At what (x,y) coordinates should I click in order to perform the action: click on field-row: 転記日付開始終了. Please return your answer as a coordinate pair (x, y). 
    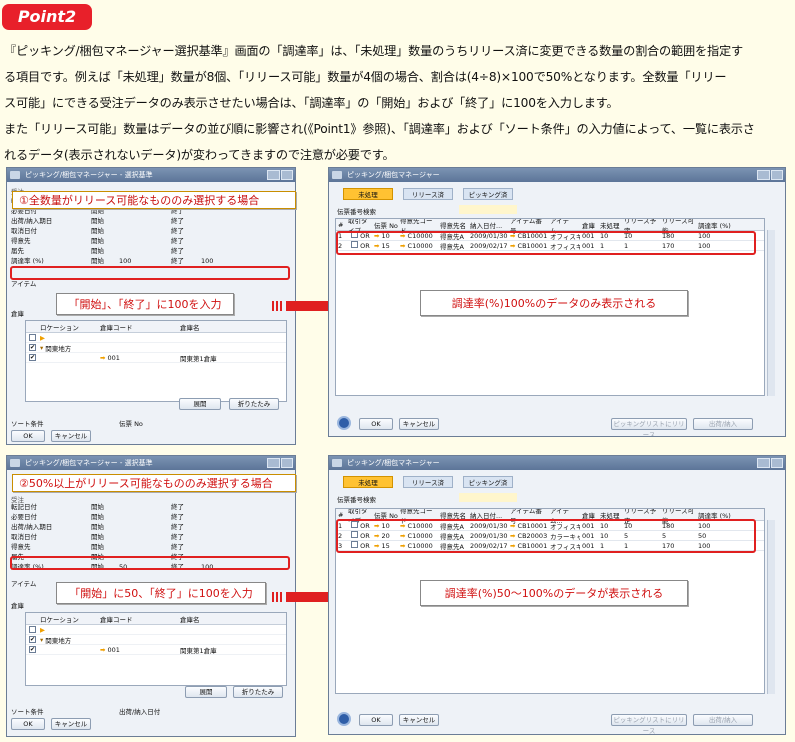
    Looking at the image, I should click on (111, 507).